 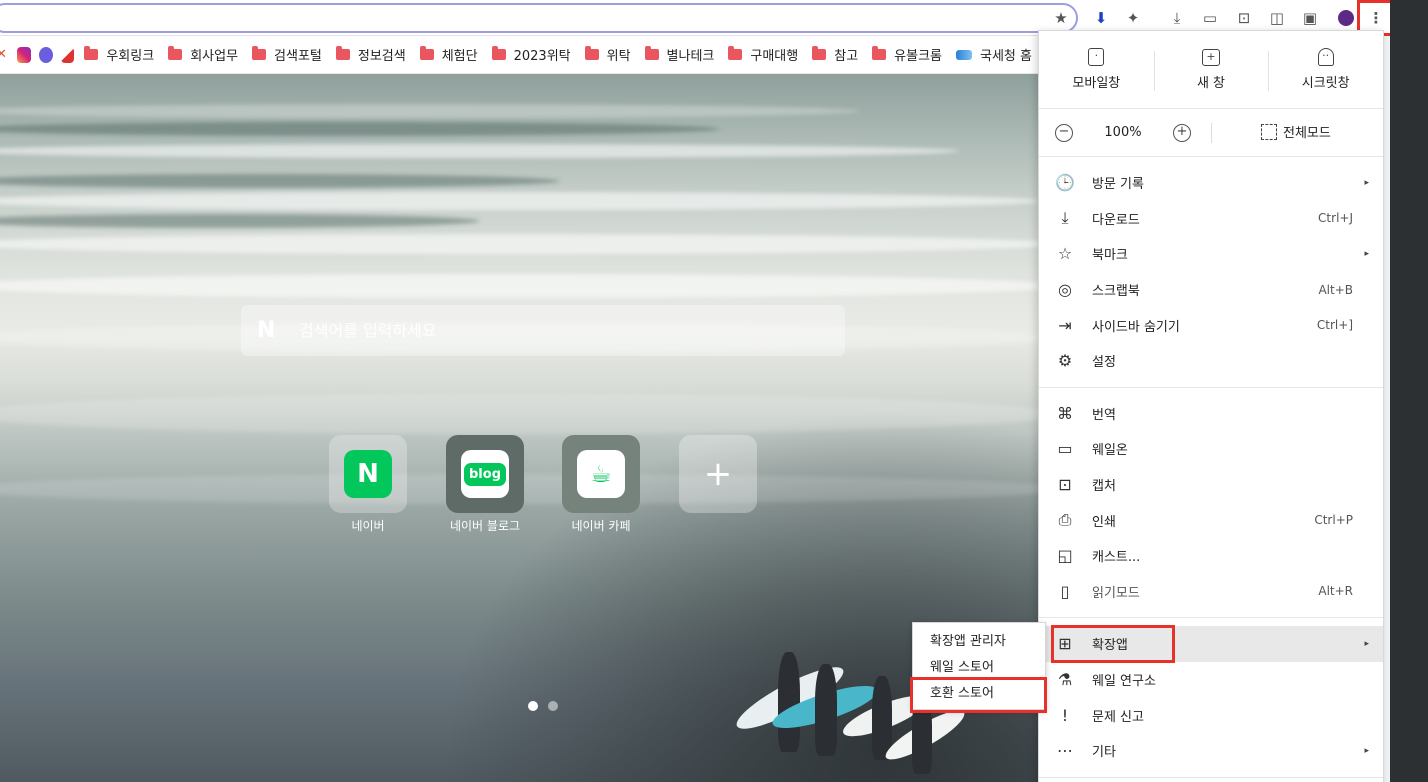 What do you see at coordinates (1211, 219) in the screenshot?
I see `menu-item-download: ⤓ 다운로드 Ctrl+J` at bounding box center [1211, 219].